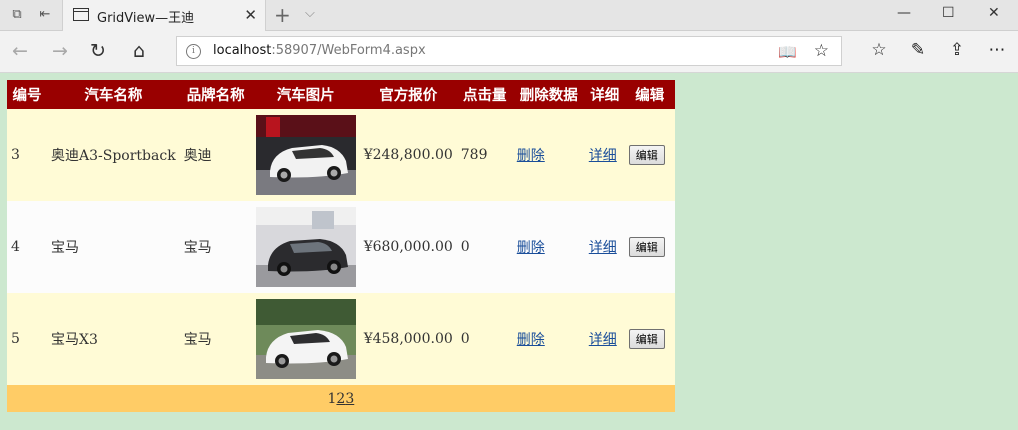 This screenshot has width=1018, height=430. Describe the element at coordinates (27, 94) in the screenshot. I see `header-id: 编号` at that location.